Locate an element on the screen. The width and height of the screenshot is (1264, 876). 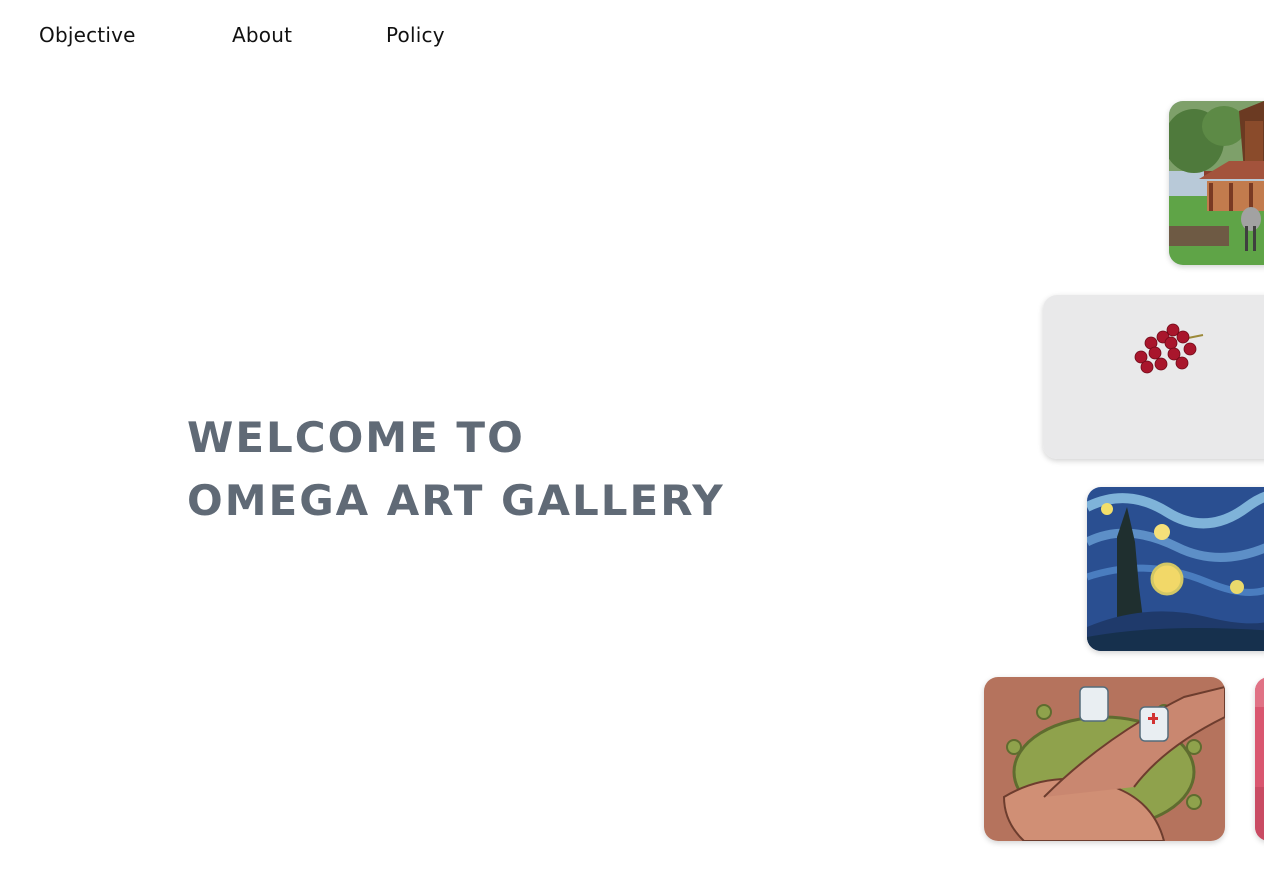
pink-artwork-image is located at coordinates (1259, 759).